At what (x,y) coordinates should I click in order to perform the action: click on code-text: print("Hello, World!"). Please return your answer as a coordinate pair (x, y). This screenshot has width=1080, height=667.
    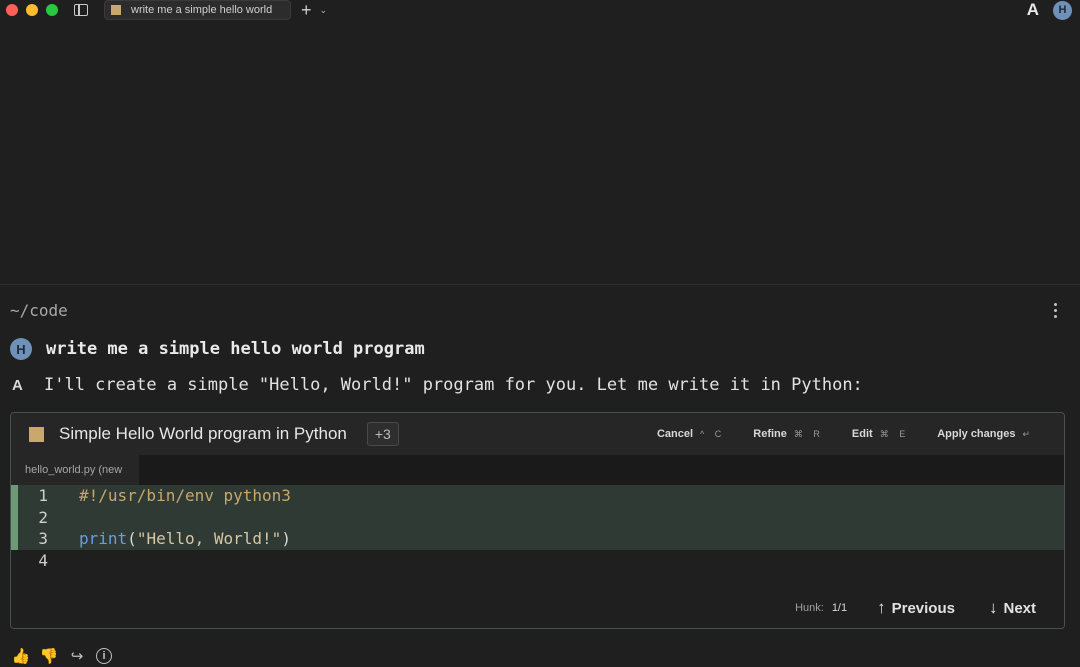
    Looking at the image, I should click on (185, 538).